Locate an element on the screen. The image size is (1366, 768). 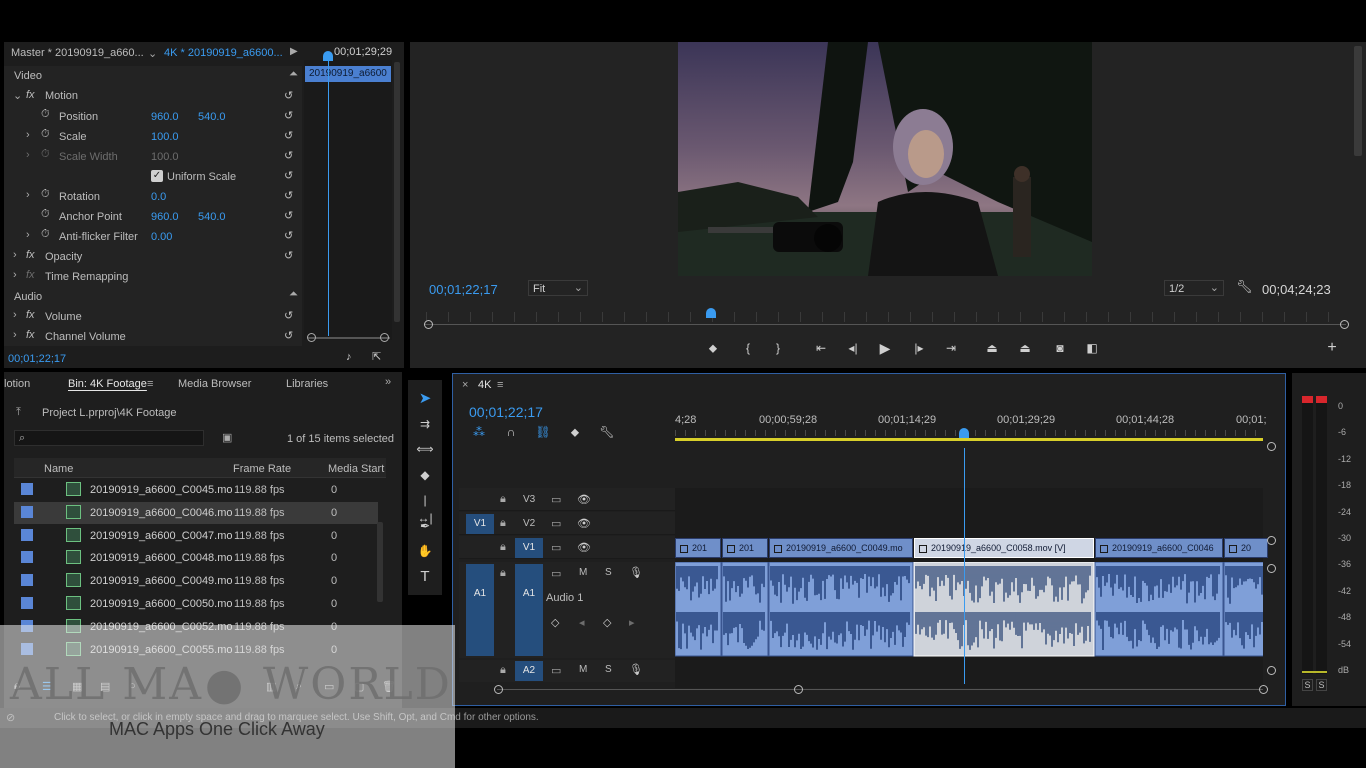
zoom-handle-right is located at coordinates (384, 337).